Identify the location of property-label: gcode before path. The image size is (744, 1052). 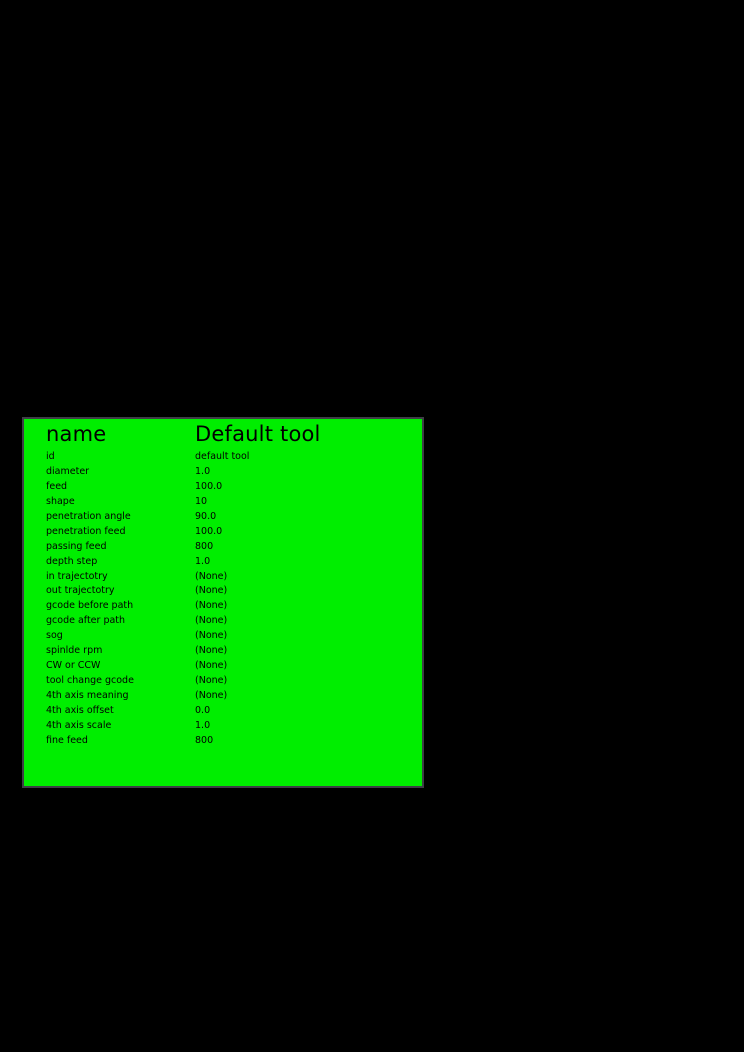
(90, 606).